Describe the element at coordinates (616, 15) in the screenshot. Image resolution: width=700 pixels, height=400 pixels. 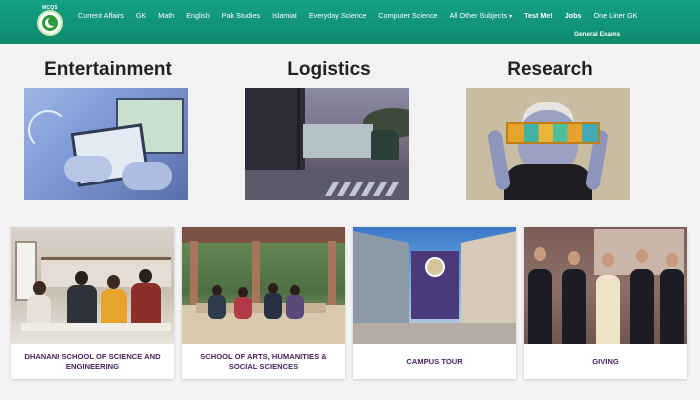
I see `nav-one-liner-gk: One Liner GK` at that location.